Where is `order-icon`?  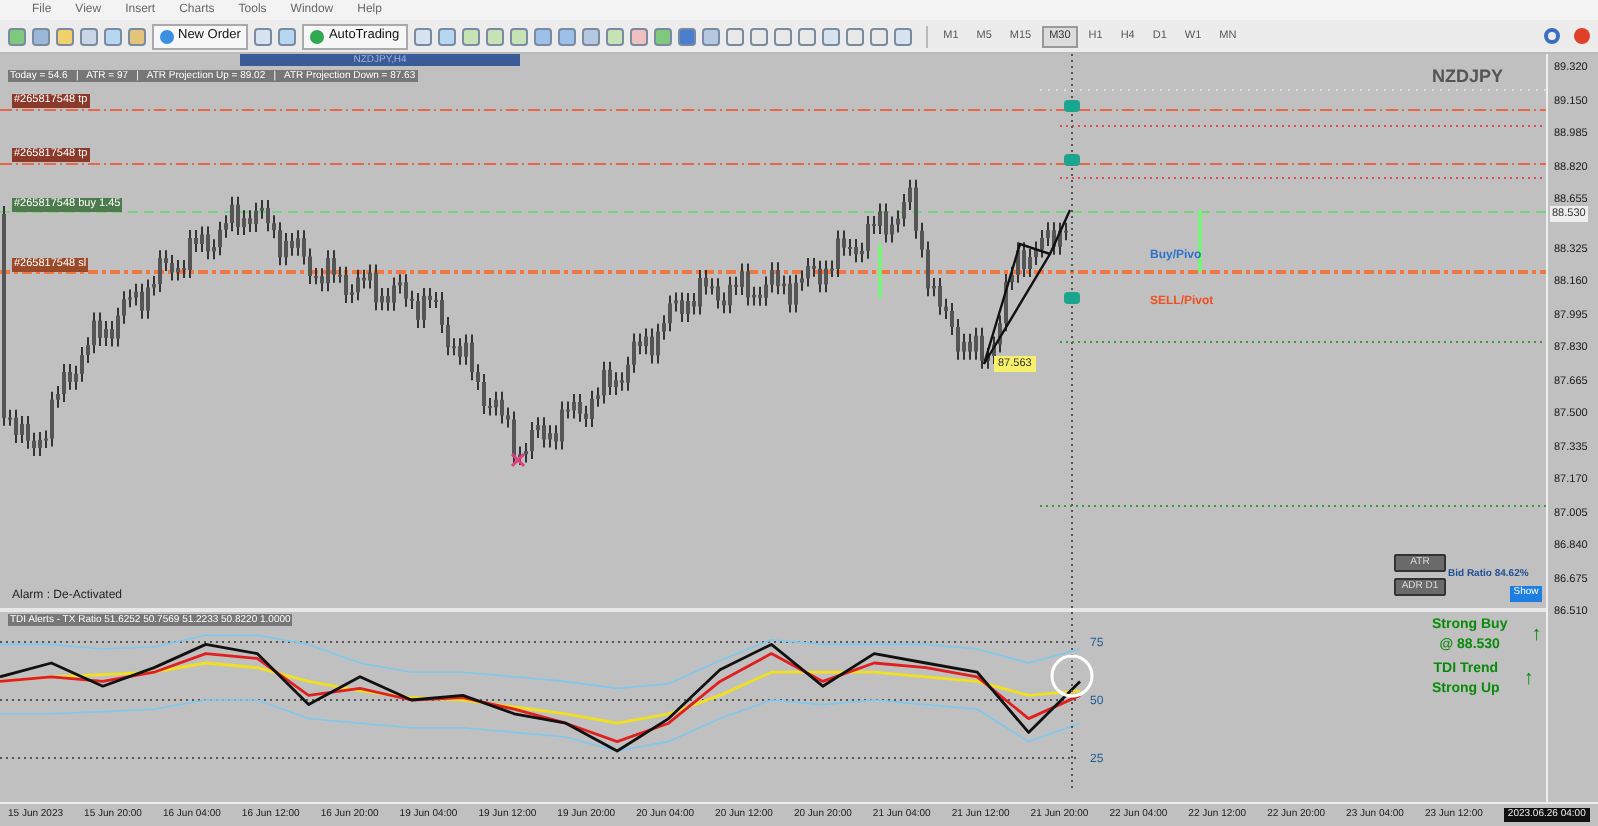 order-icon is located at coordinates (167, 36).